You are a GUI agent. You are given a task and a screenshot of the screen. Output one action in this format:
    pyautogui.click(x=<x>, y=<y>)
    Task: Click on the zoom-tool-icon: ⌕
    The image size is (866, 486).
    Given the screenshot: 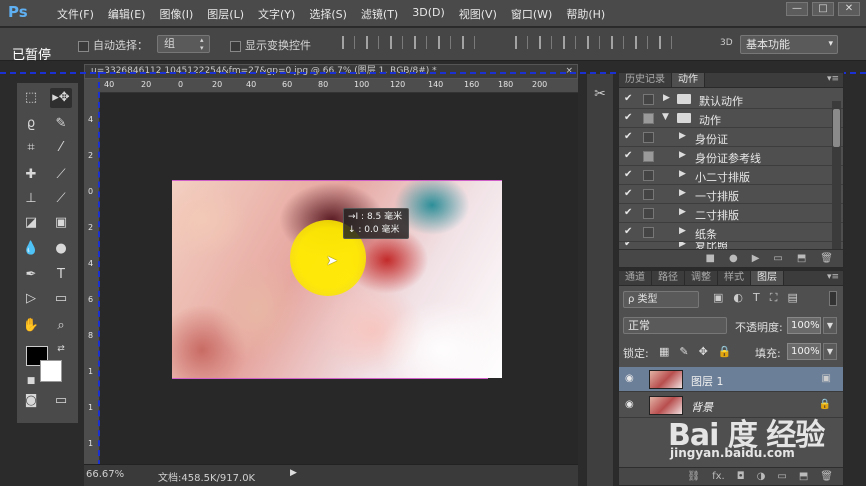 What is the action you would take?
    pyautogui.click(x=61, y=326)
    